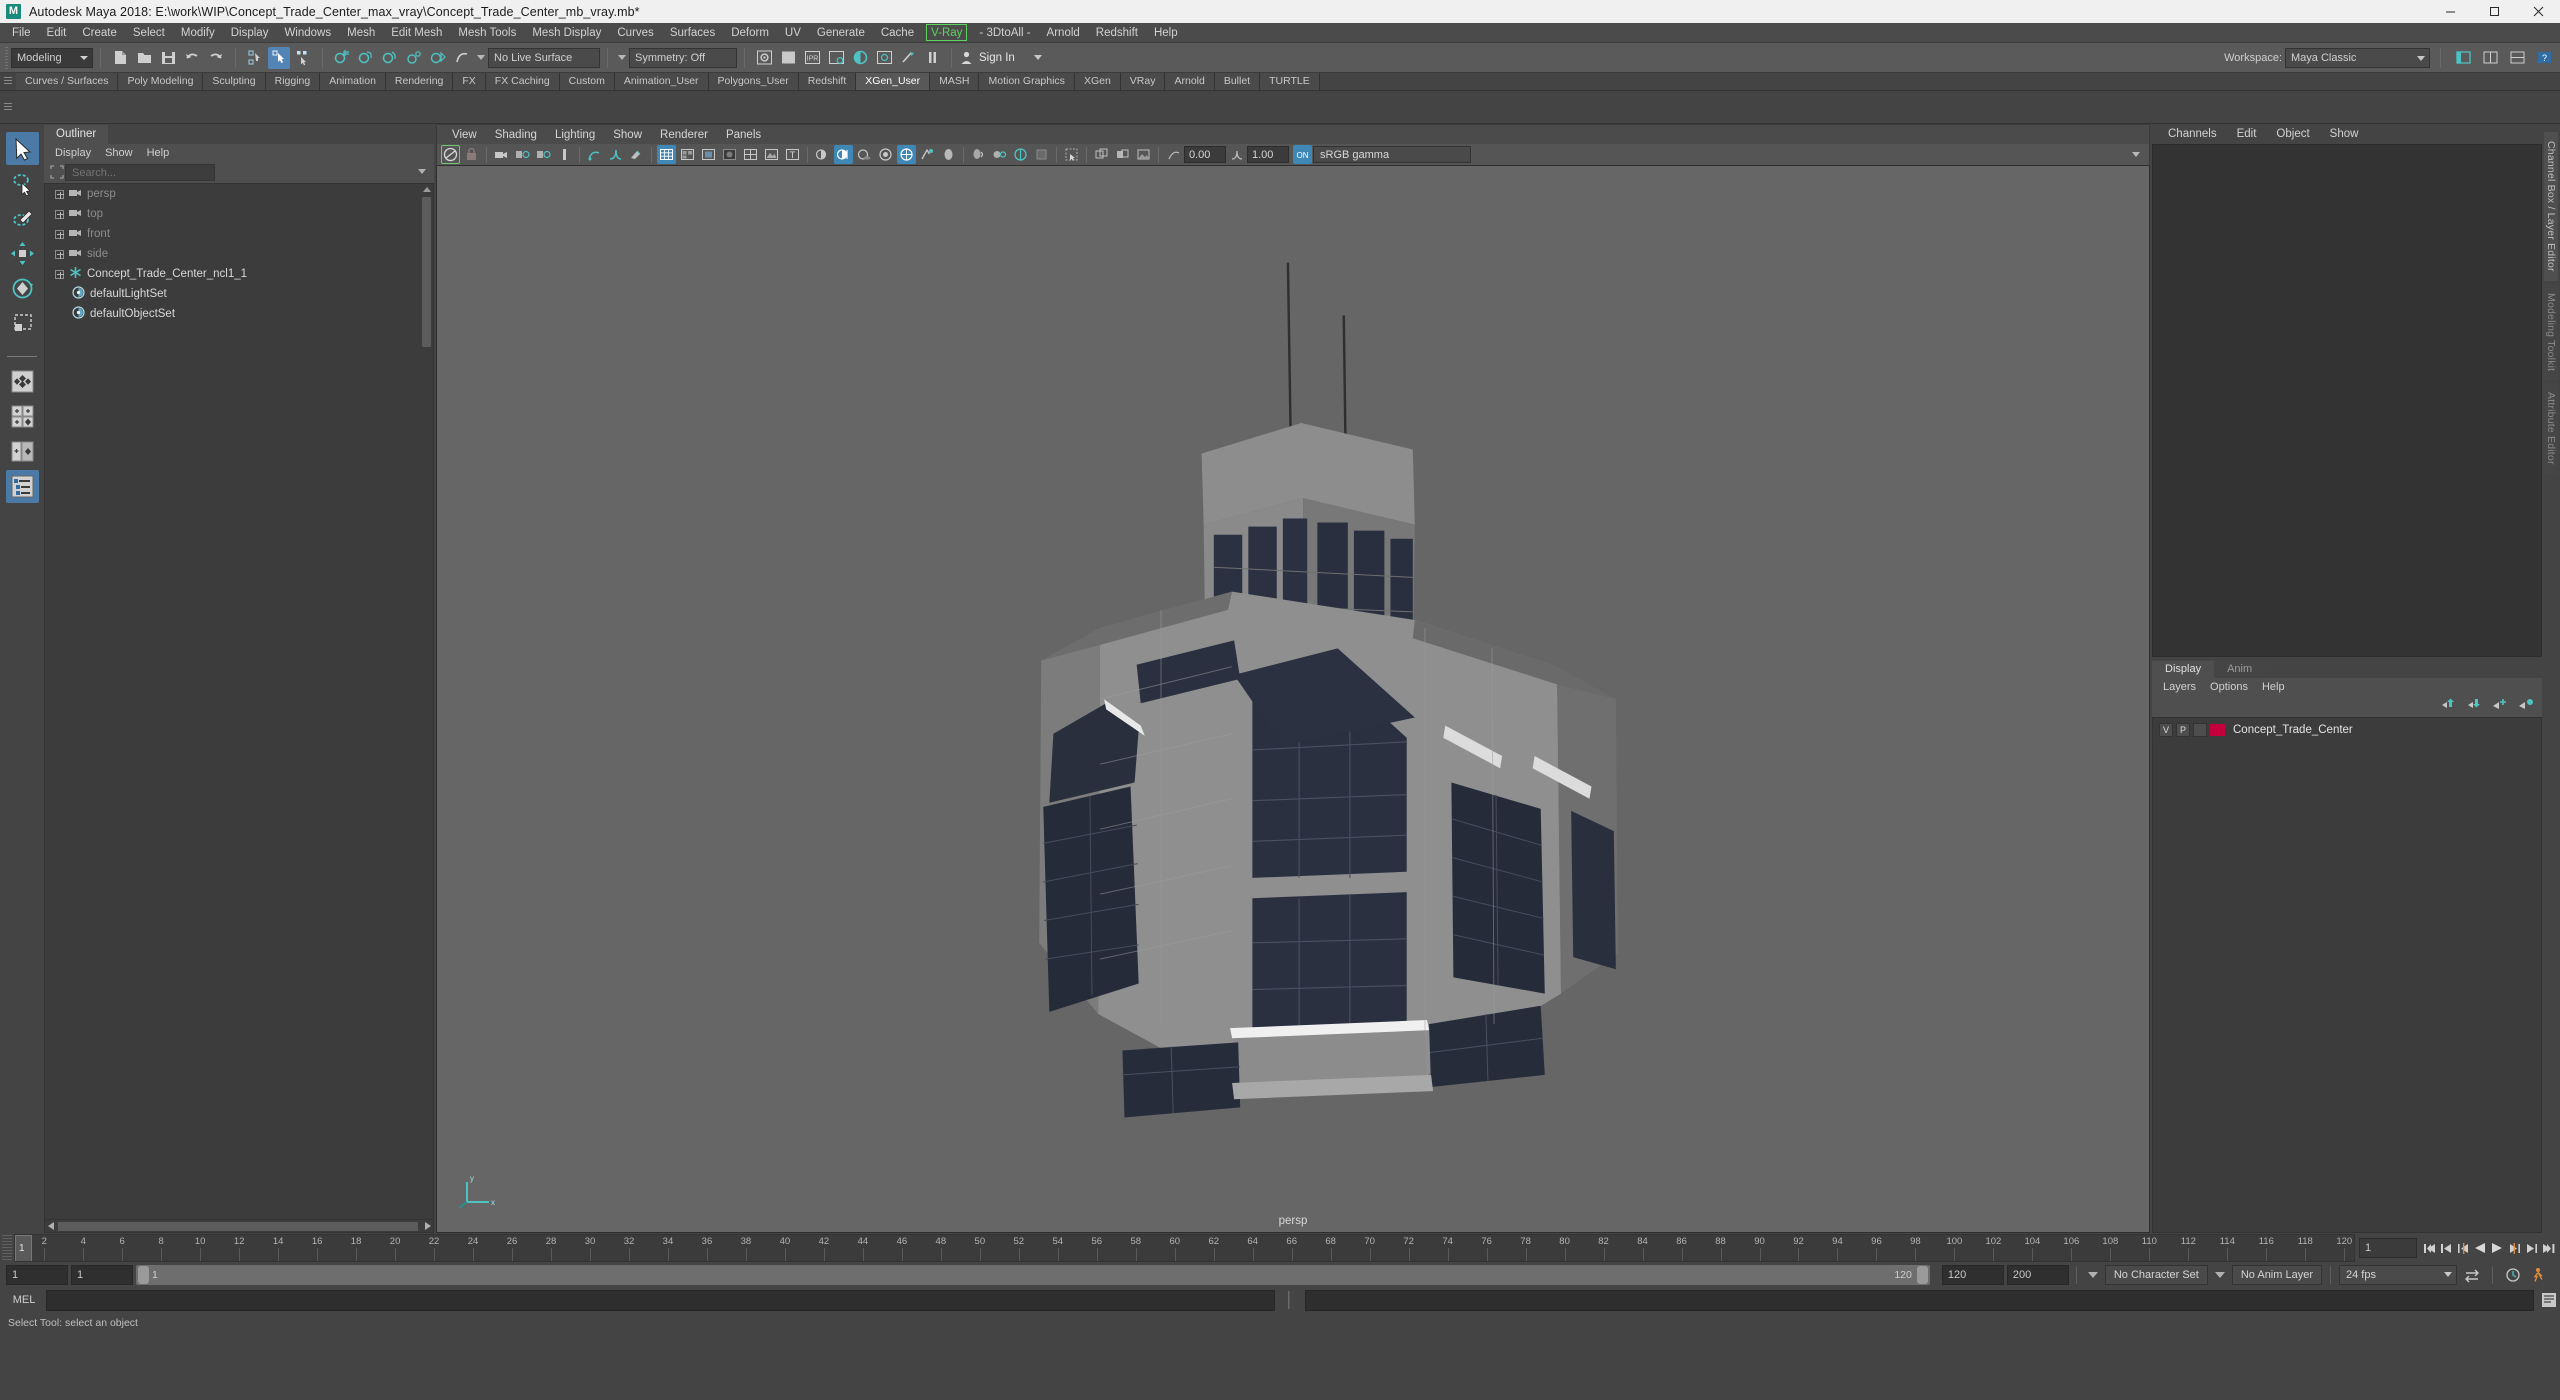 The height and width of the screenshot is (1400, 2560). I want to click on command-input, so click(660, 1300).